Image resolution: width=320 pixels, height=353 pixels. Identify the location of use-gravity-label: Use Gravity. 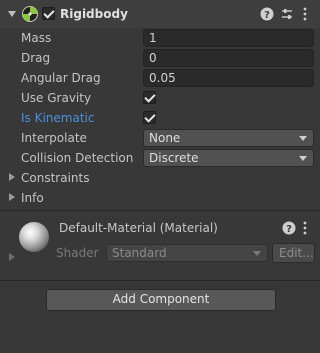
(56, 98).